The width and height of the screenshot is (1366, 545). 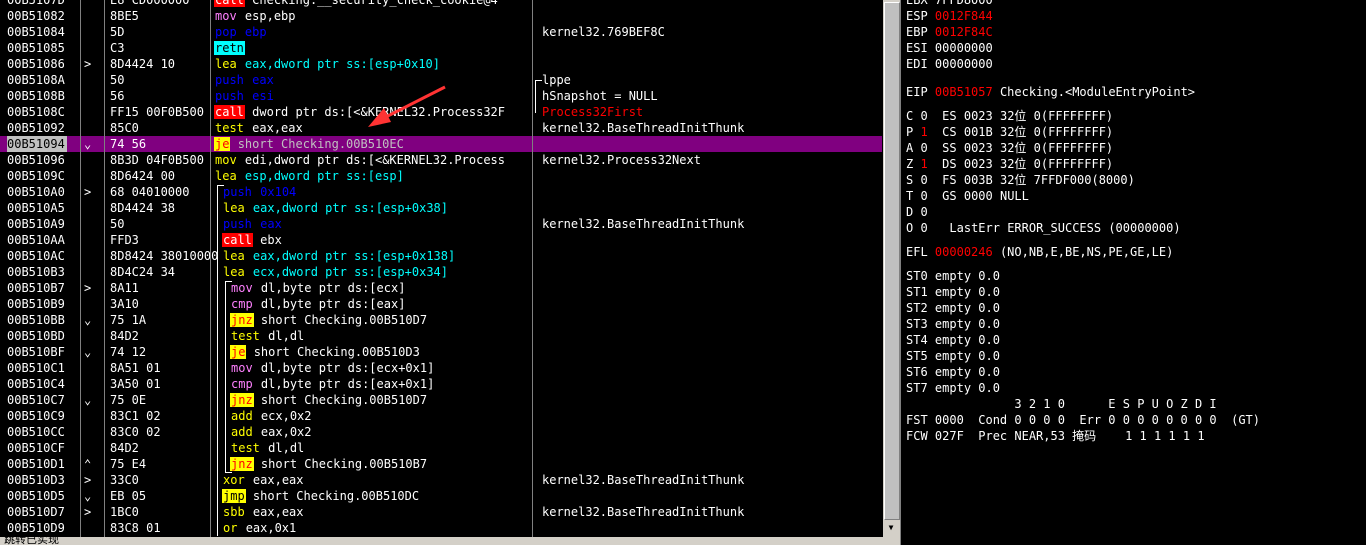 I want to click on disasm-row: 00B5108B 56 push esi hSnapshot = NULL, so click(x=441, y=96).